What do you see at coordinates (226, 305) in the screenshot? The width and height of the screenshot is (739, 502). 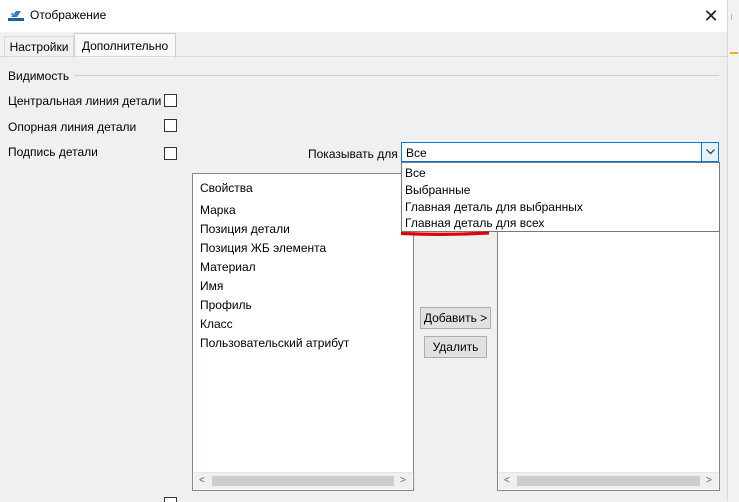 I see `list-item: Профиль` at bounding box center [226, 305].